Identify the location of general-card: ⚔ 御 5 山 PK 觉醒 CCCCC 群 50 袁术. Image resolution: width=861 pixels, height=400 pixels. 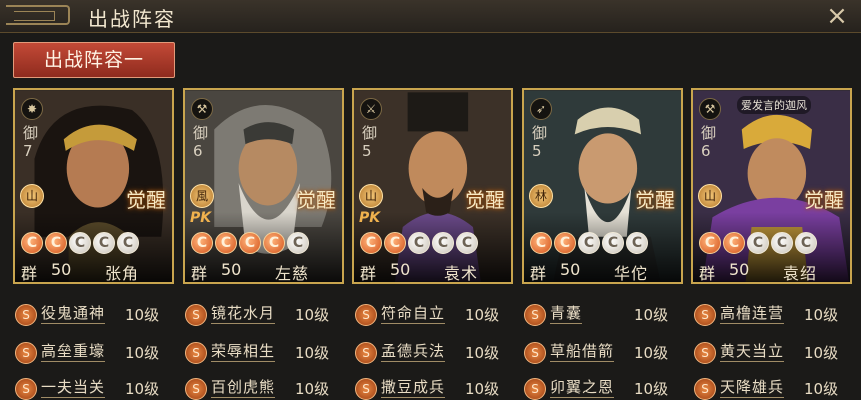
(432, 186).